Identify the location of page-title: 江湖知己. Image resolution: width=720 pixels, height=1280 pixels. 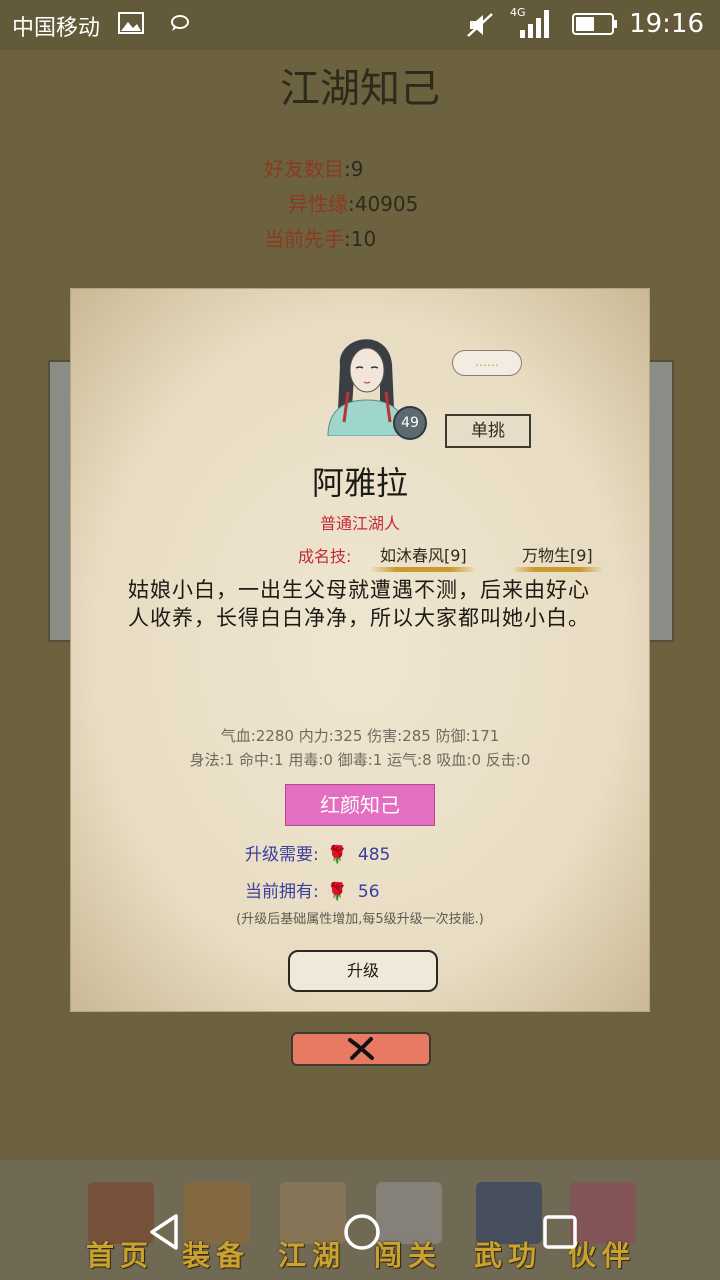
(360, 89).